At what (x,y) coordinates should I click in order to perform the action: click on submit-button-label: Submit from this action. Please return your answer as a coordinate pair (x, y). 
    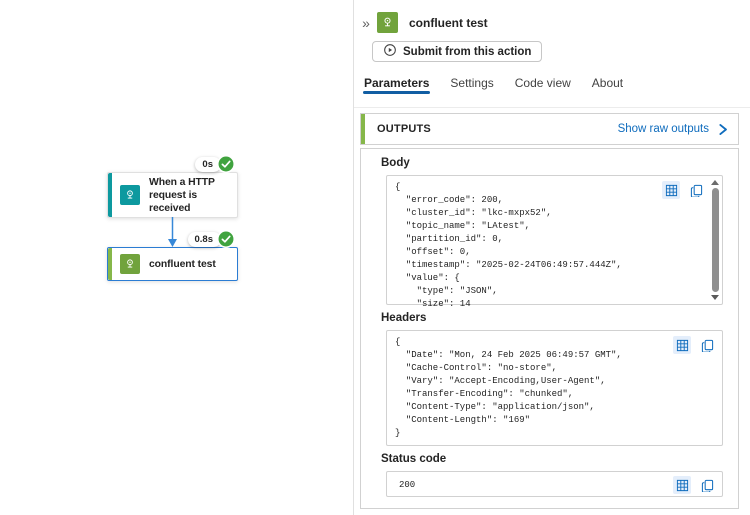
    Looking at the image, I should click on (467, 51).